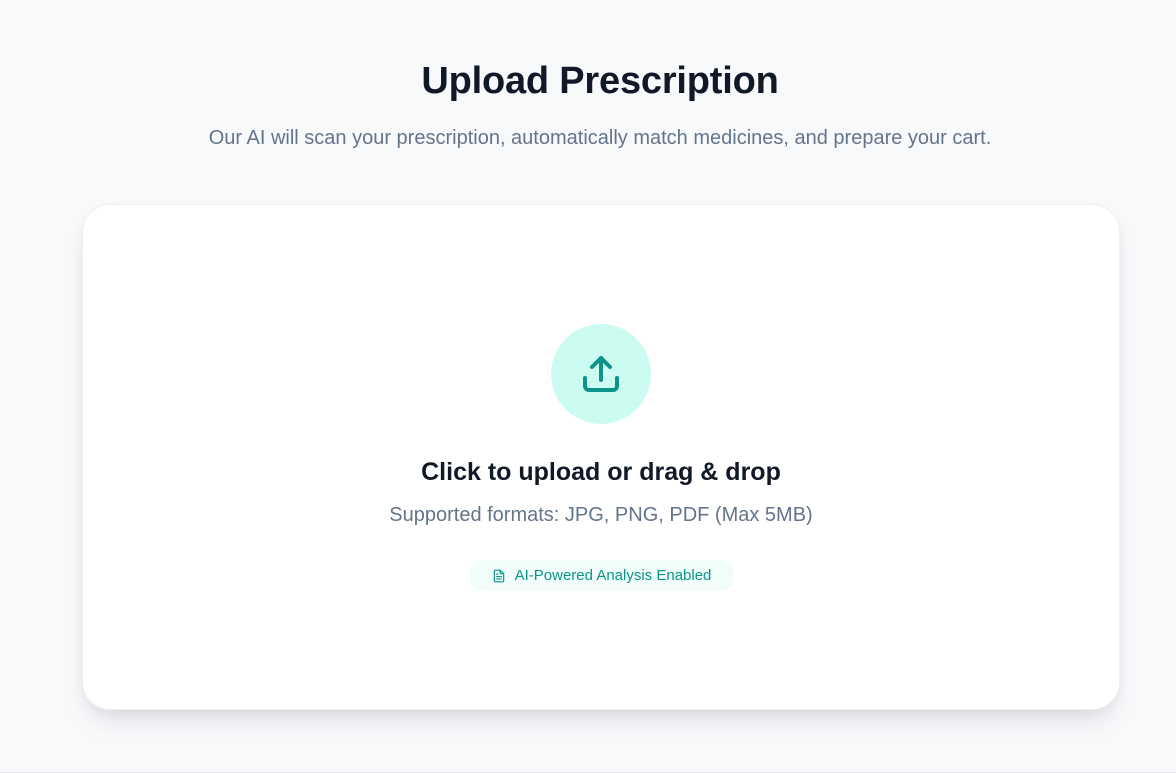  What do you see at coordinates (600, 81) in the screenshot?
I see `page-title: Upload Prescription` at bounding box center [600, 81].